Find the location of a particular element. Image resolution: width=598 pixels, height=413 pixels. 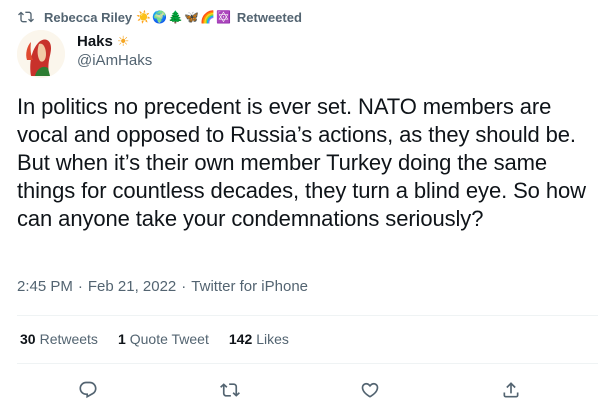

heart-icon is located at coordinates (370, 390).